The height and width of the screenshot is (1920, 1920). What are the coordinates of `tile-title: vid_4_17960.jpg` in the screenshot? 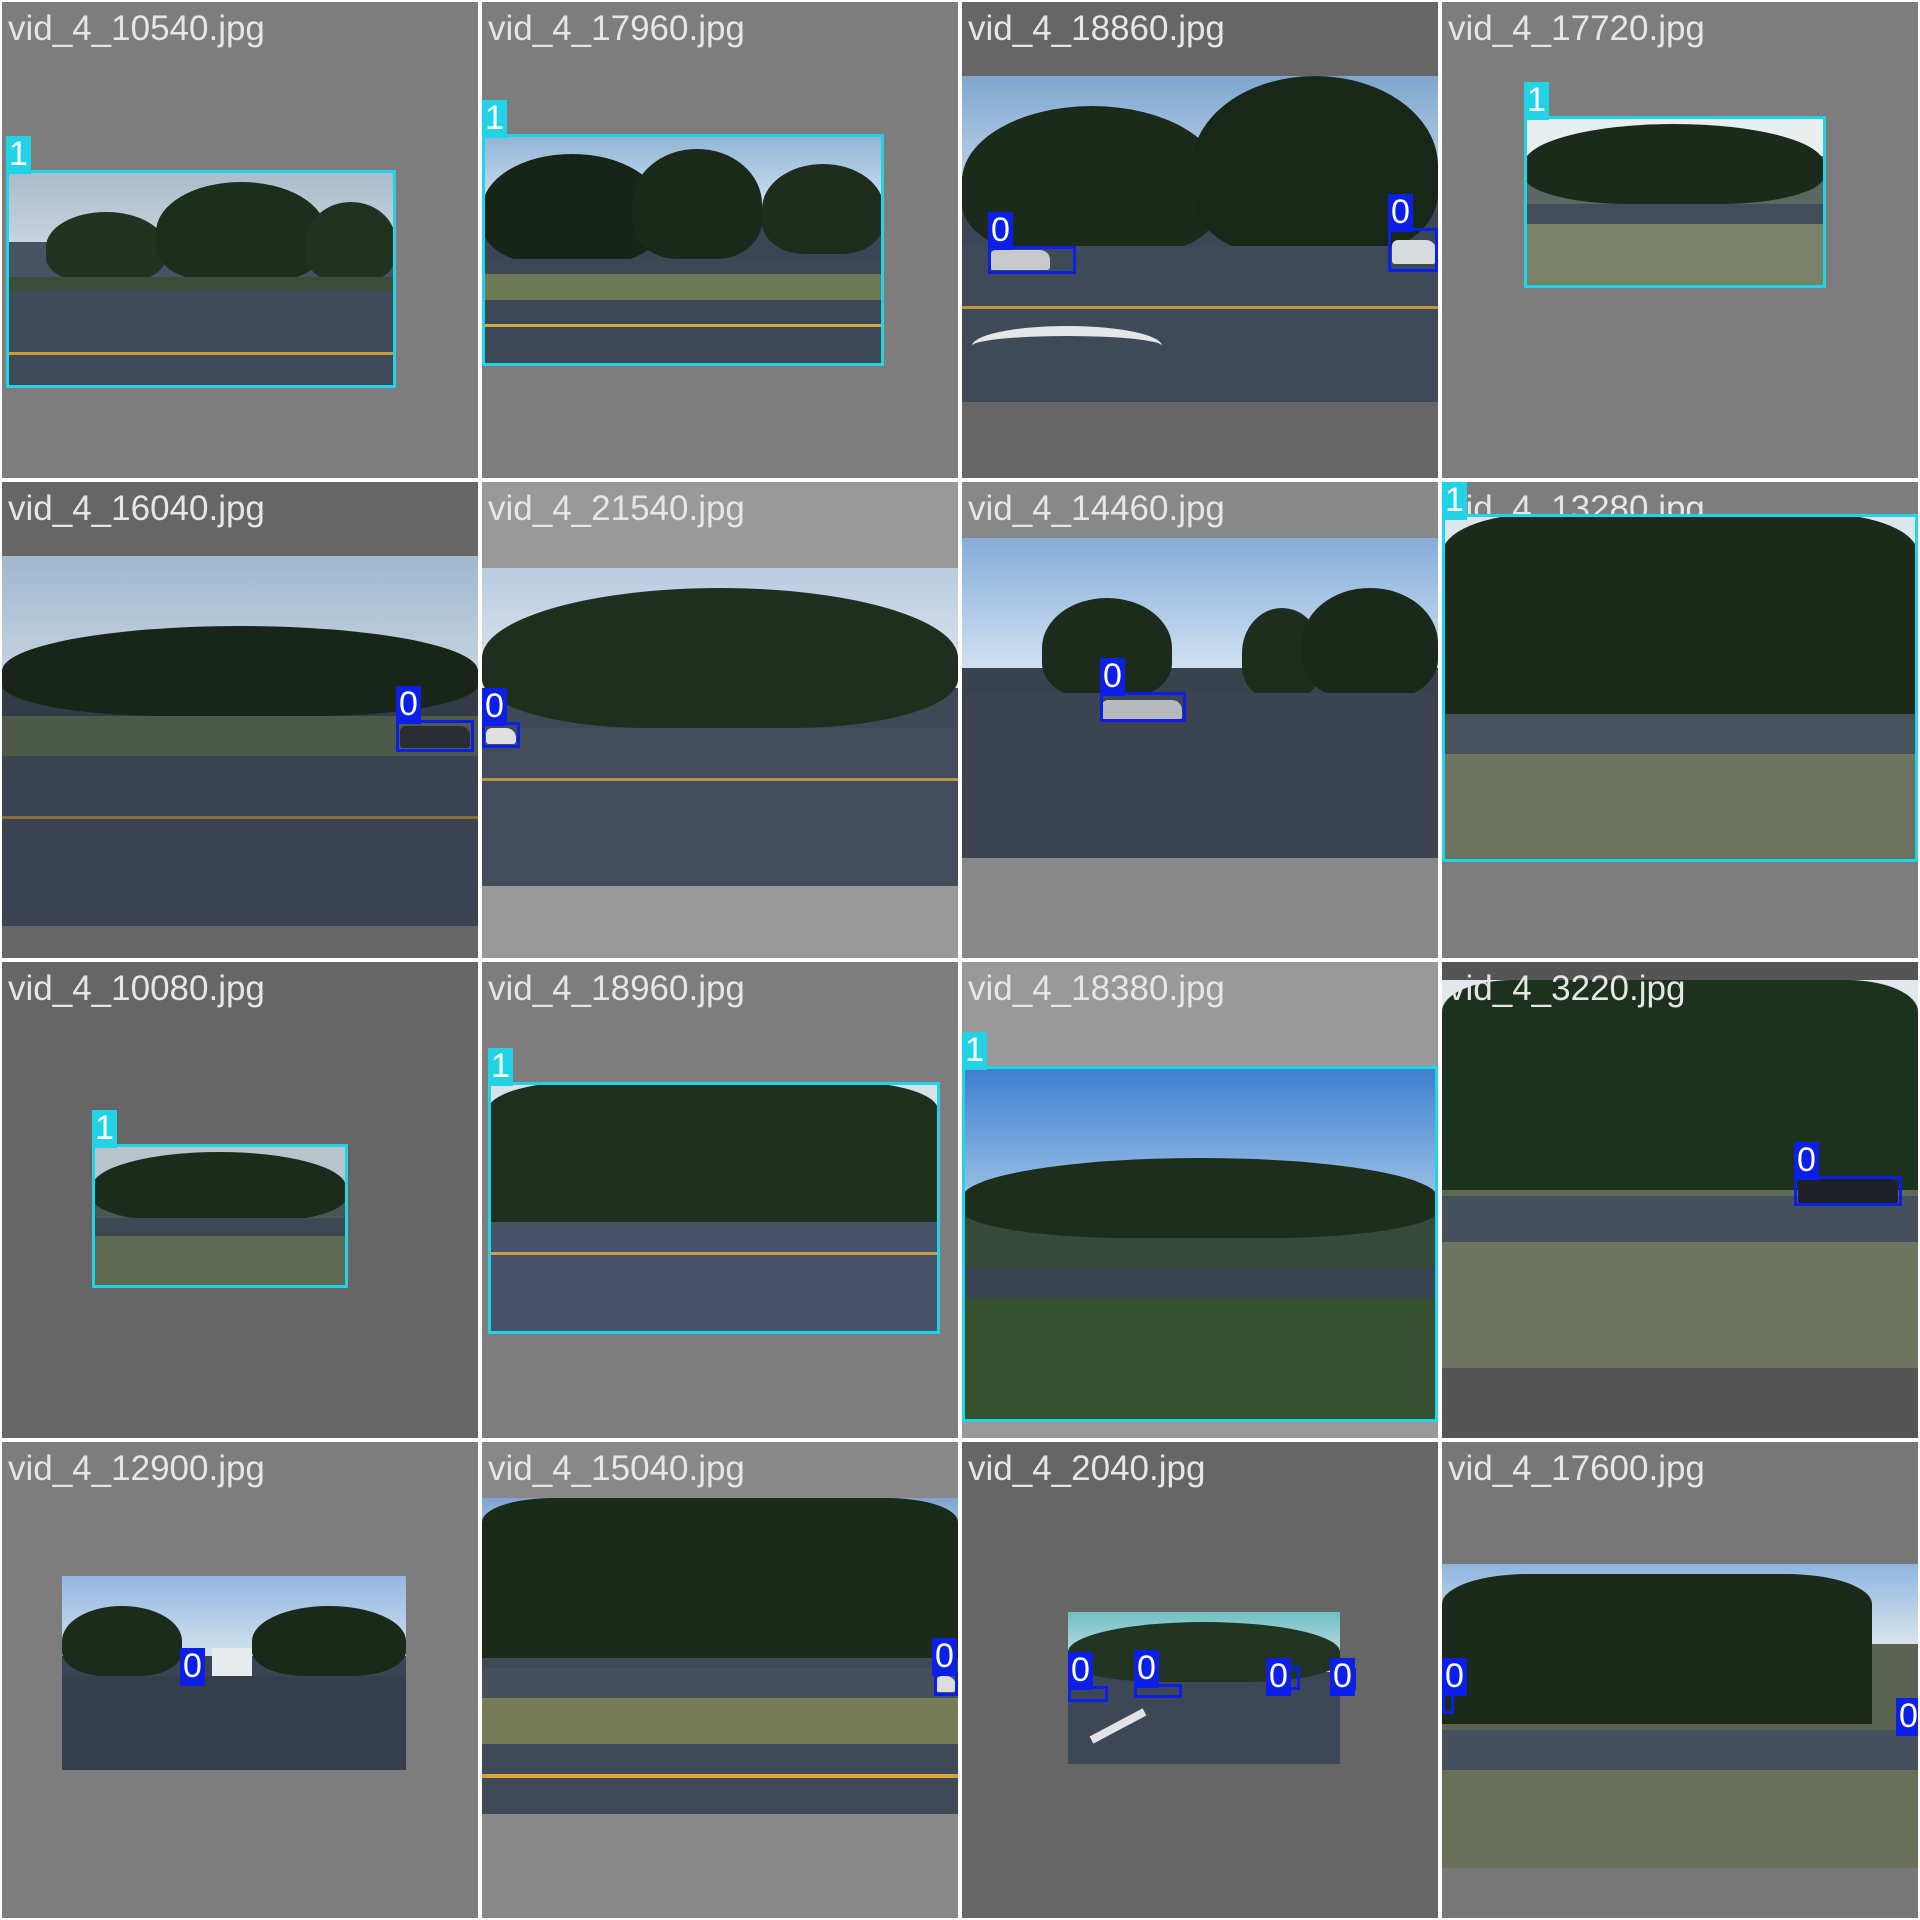 It's located at (616, 28).